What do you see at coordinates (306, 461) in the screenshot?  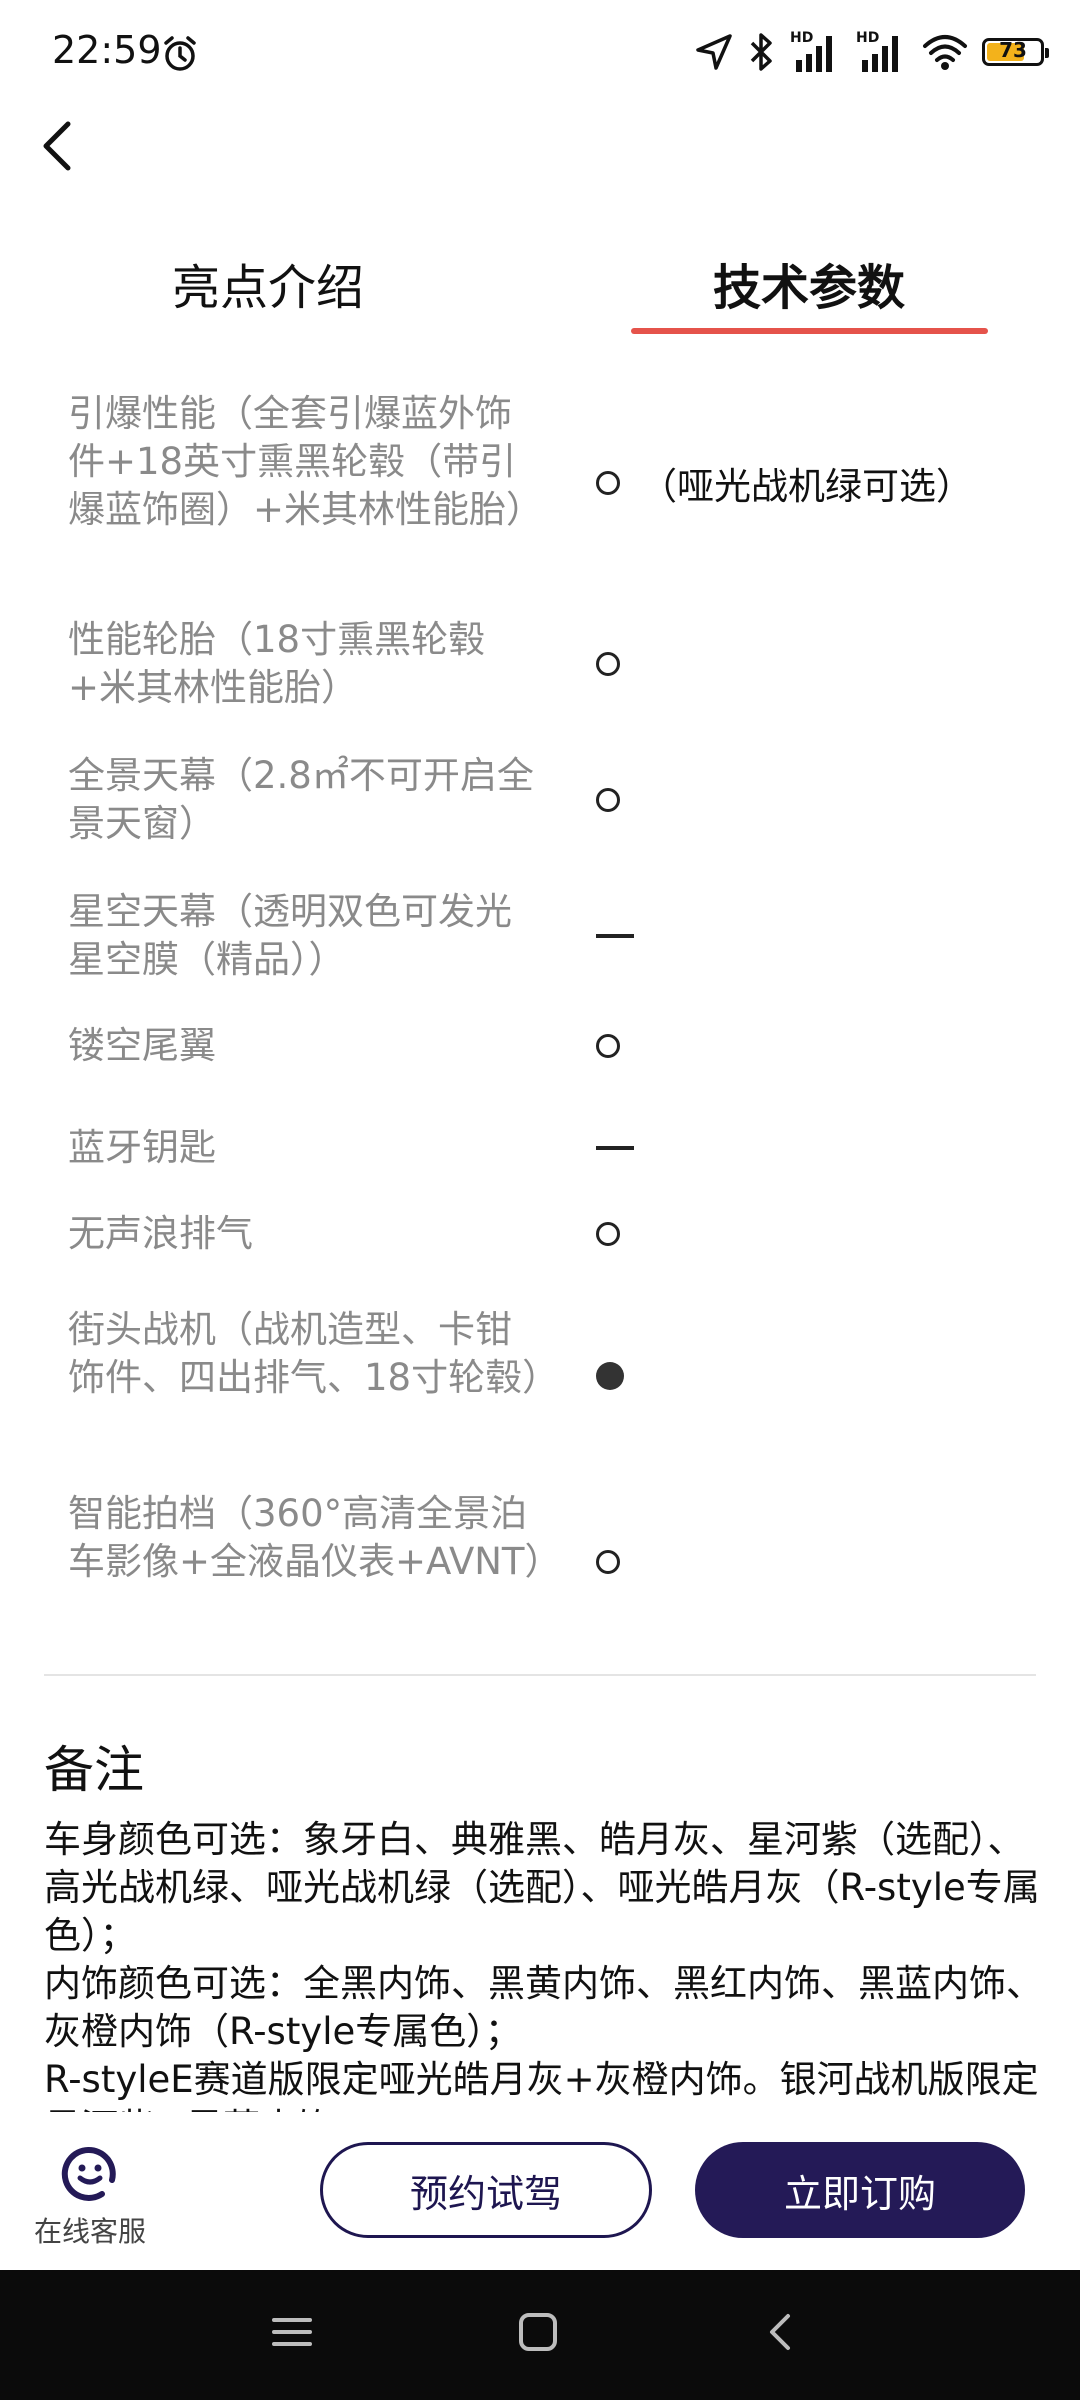 I see `spec-label: 引爆性能（全套引爆蓝外饰件+18英寸熏黑轮毂（带引爆蓝饰圈）+米其林性能胎）` at bounding box center [306, 461].